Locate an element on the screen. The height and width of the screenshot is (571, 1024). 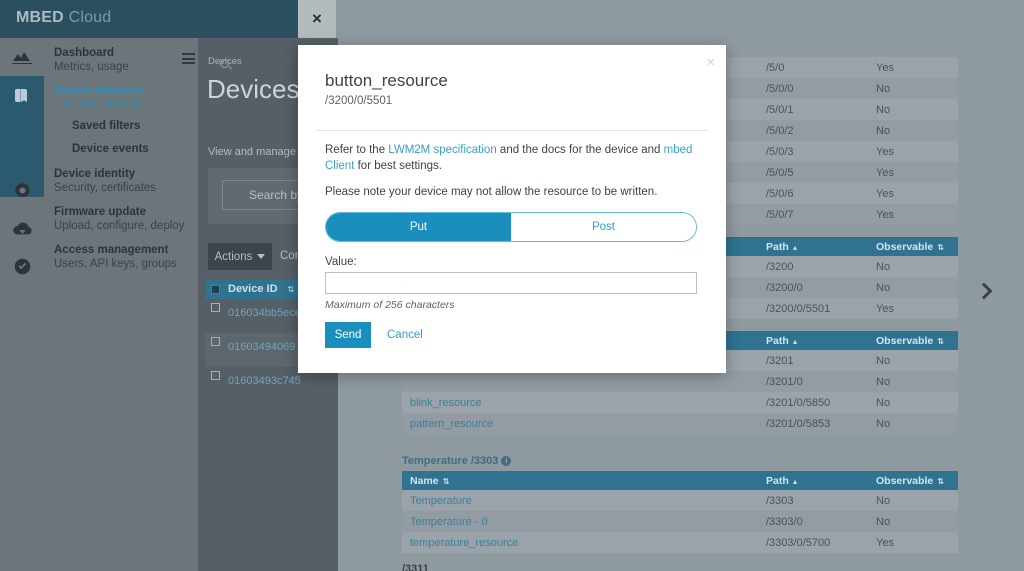
resource-path-cell: /3303/0 is located at coordinates (813, 521).